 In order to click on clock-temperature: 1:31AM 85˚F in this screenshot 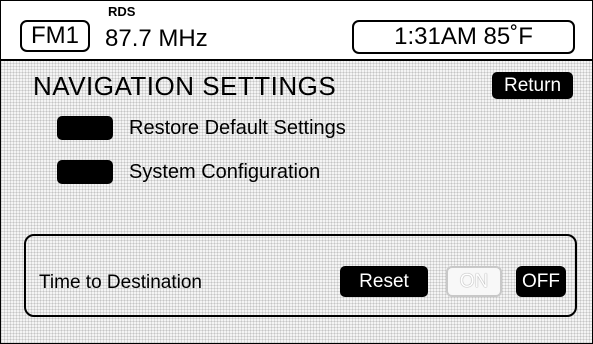, I will do `click(463, 37)`.